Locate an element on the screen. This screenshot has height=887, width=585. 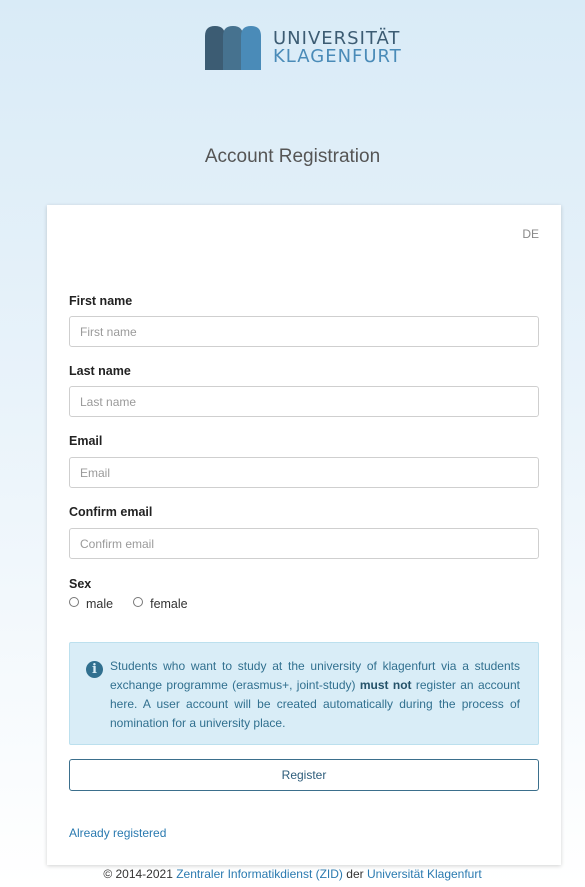
university-logo: UNIVERSITÄT KLAGENFURT is located at coordinates (303, 48).